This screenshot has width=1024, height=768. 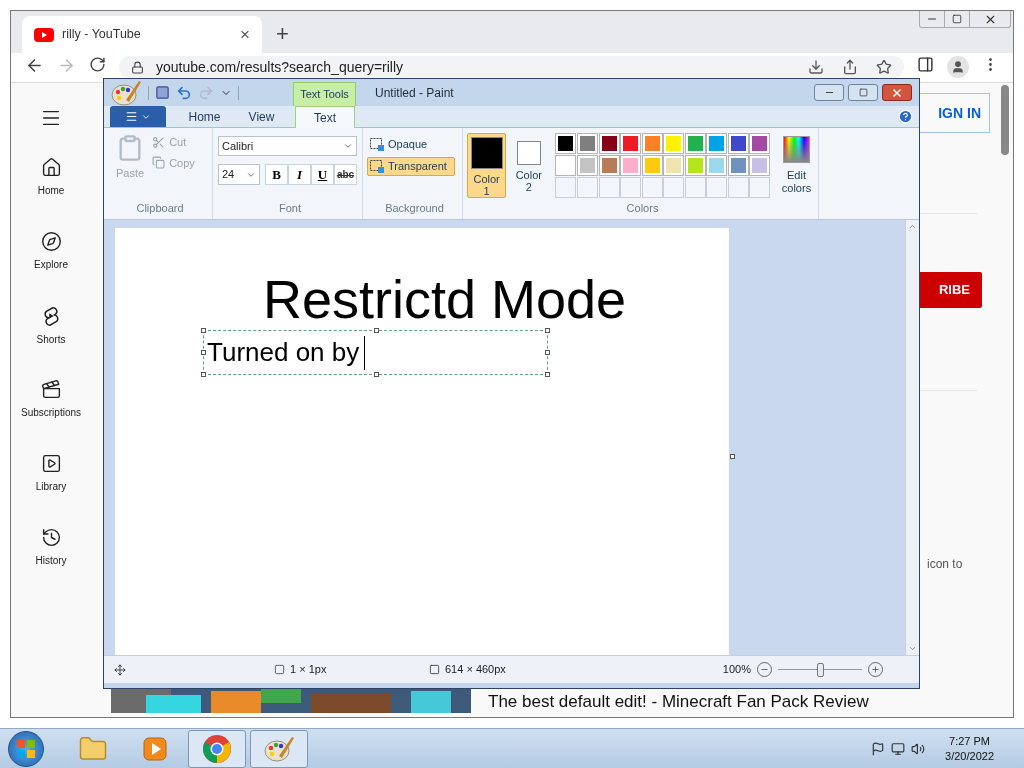 What do you see at coordinates (97, 64) in the screenshot?
I see `reload-icon` at bounding box center [97, 64].